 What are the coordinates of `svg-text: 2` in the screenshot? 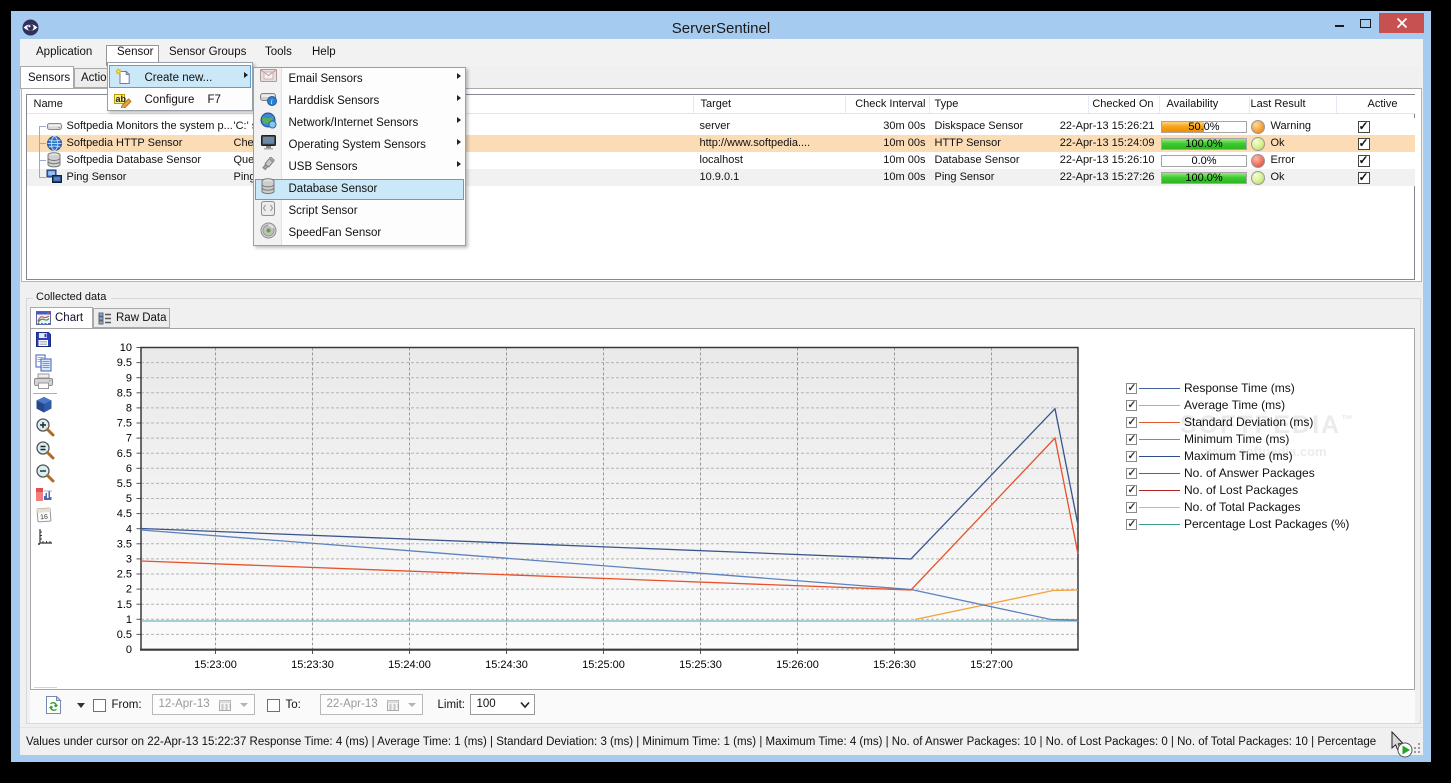 It's located at (129, 590).